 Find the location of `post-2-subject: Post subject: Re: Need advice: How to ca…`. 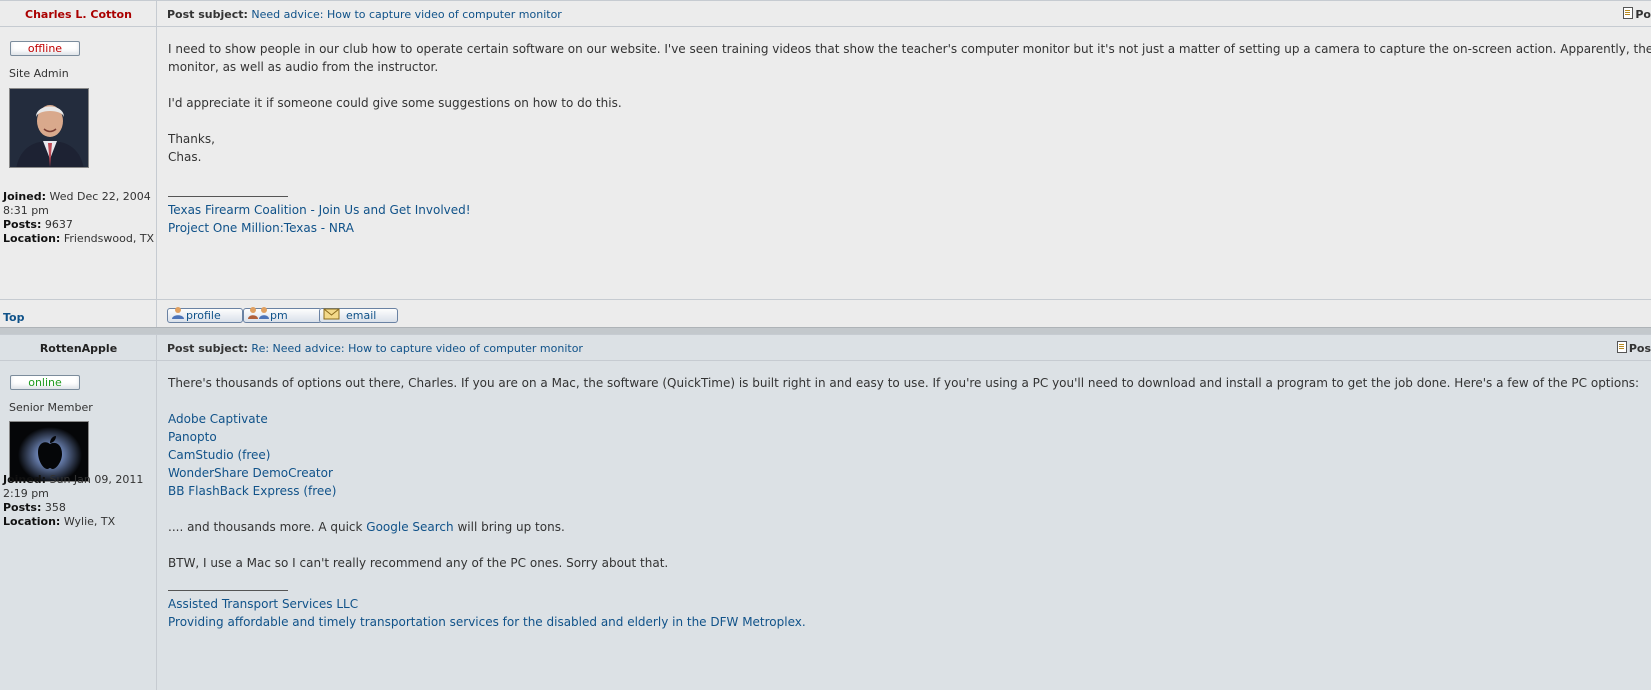

post-2-subject: Post subject: Re: Need advice: How to ca… is located at coordinates (375, 348).